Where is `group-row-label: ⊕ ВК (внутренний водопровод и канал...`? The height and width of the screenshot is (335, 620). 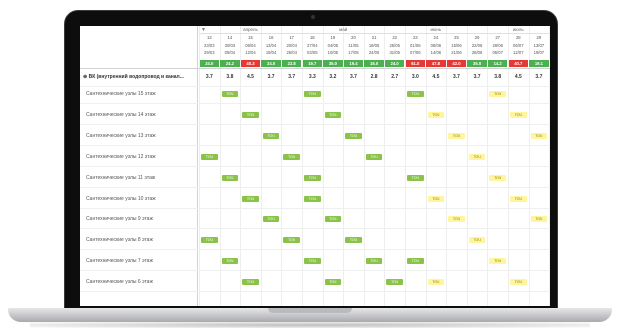 group-row-label: ⊕ ВК (внутренний водопровод и канал... is located at coordinates (133, 77).